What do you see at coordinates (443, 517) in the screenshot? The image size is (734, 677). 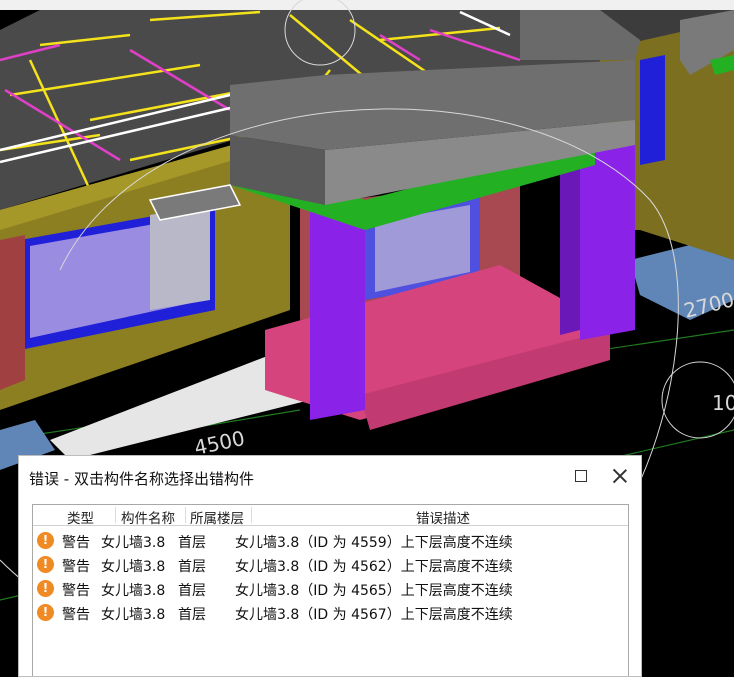 I see `column-header-desc: 错误描述` at bounding box center [443, 517].